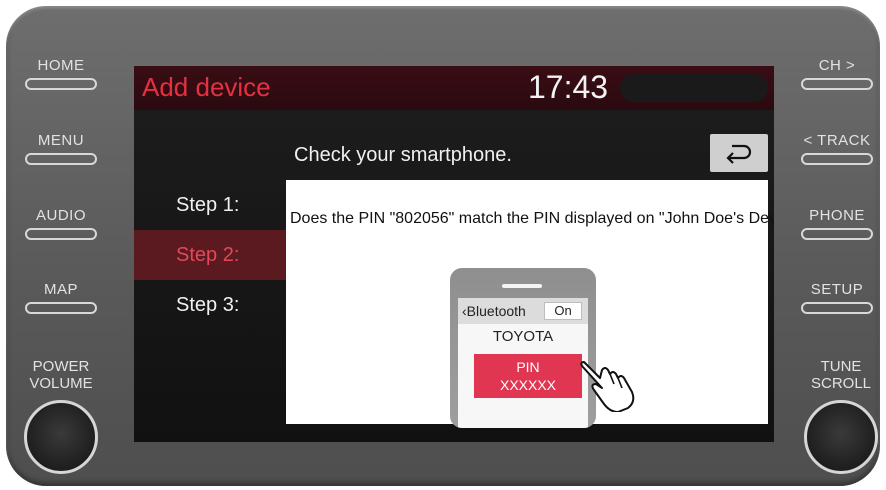 This screenshot has width=886, height=490. Describe the element at coordinates (837, 65) in the screenshot. I see `ch-button-label: CH >` at that location.